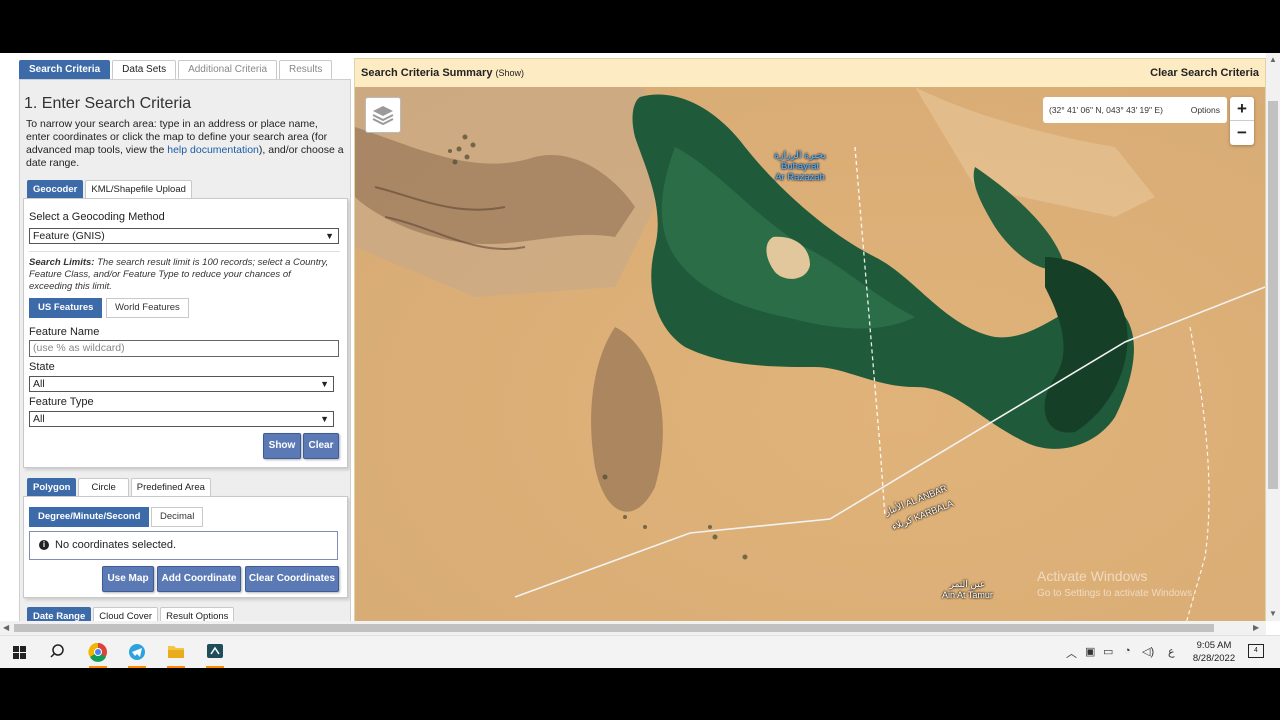  I want to click on terminal-app-icon, so click(215, 651).